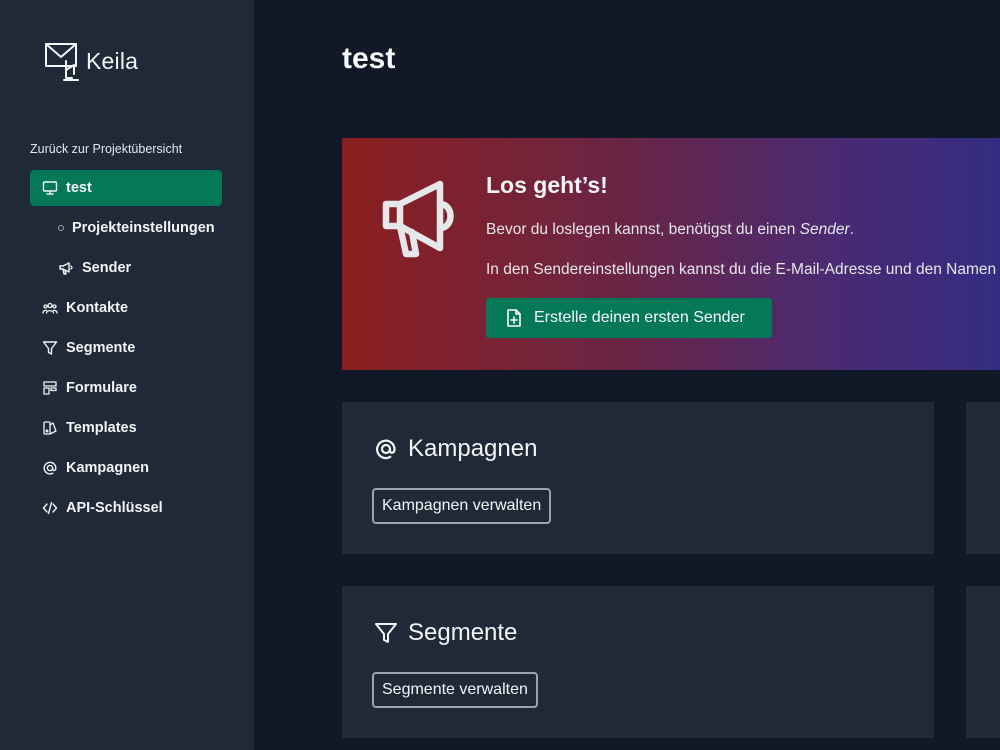 This screenshot has width=1000, height=750. I want to click on sidebar-item-label: Kontakte, so click(97, 308).